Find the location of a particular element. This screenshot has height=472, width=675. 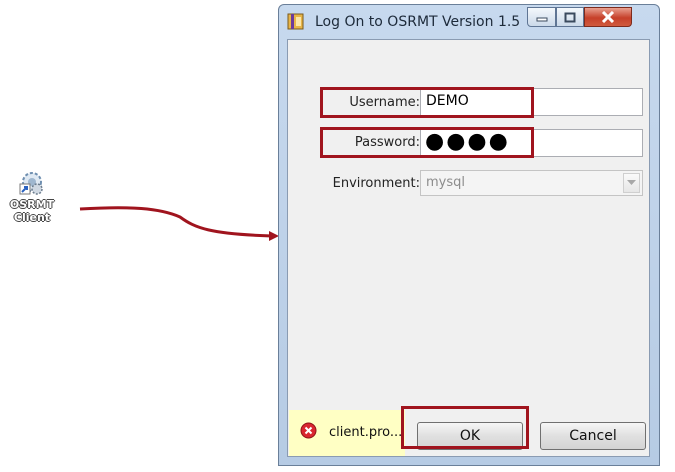

ok-button-highlight is located at coordinates (465, 427).